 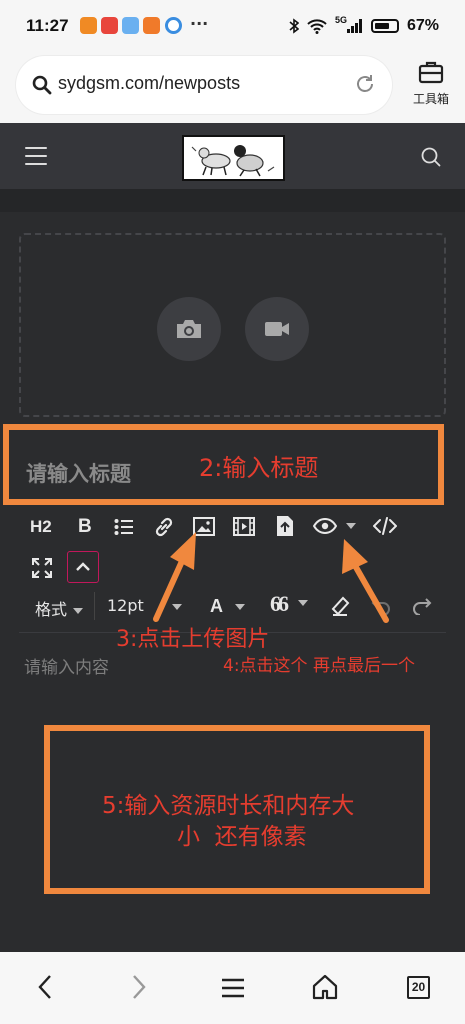 I want to click on battery-percent: 67%, so click(x=422, y=25).